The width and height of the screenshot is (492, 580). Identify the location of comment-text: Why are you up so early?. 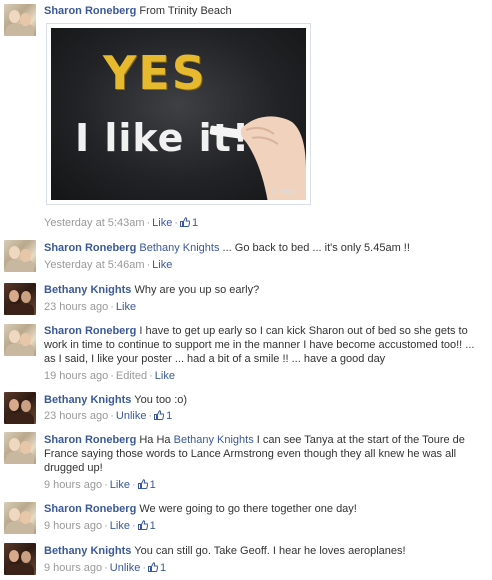
(197, 290).